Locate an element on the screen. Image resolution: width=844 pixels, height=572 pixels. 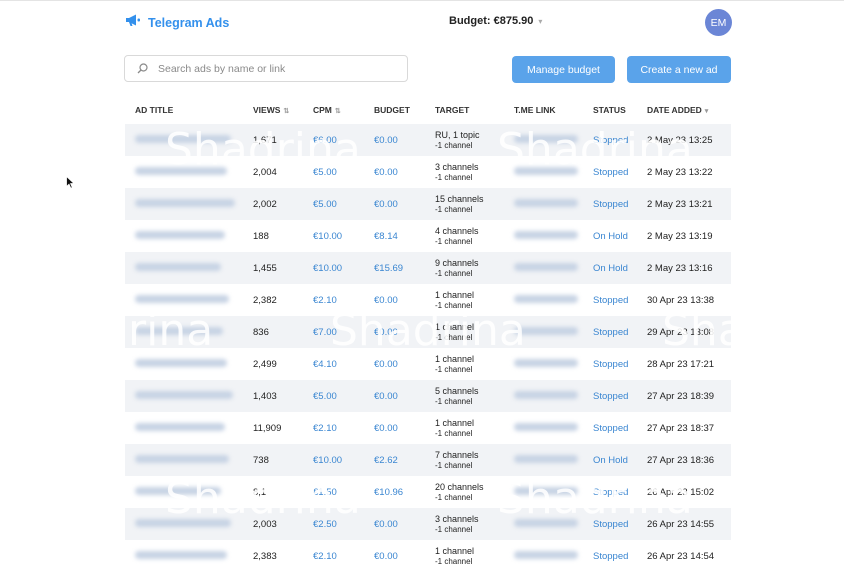
search-box is located at coordinates (266, 68).